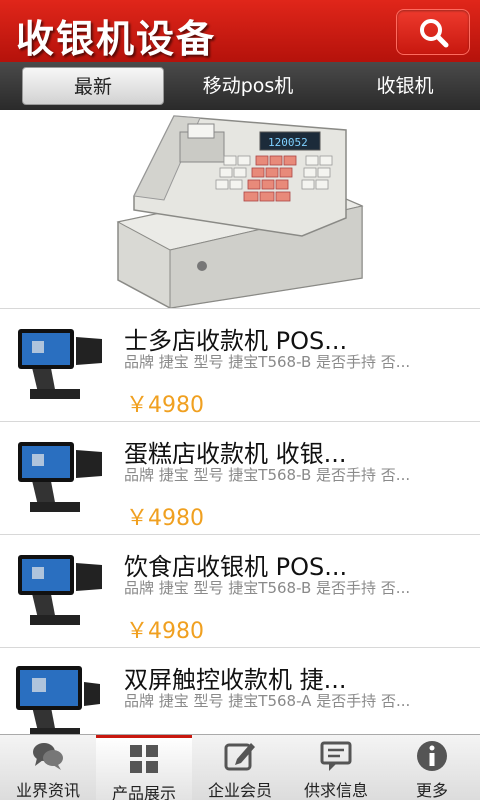  Describe the element at coordinates (239, 757) in the screenshot. I see `edit-icon` at that location.